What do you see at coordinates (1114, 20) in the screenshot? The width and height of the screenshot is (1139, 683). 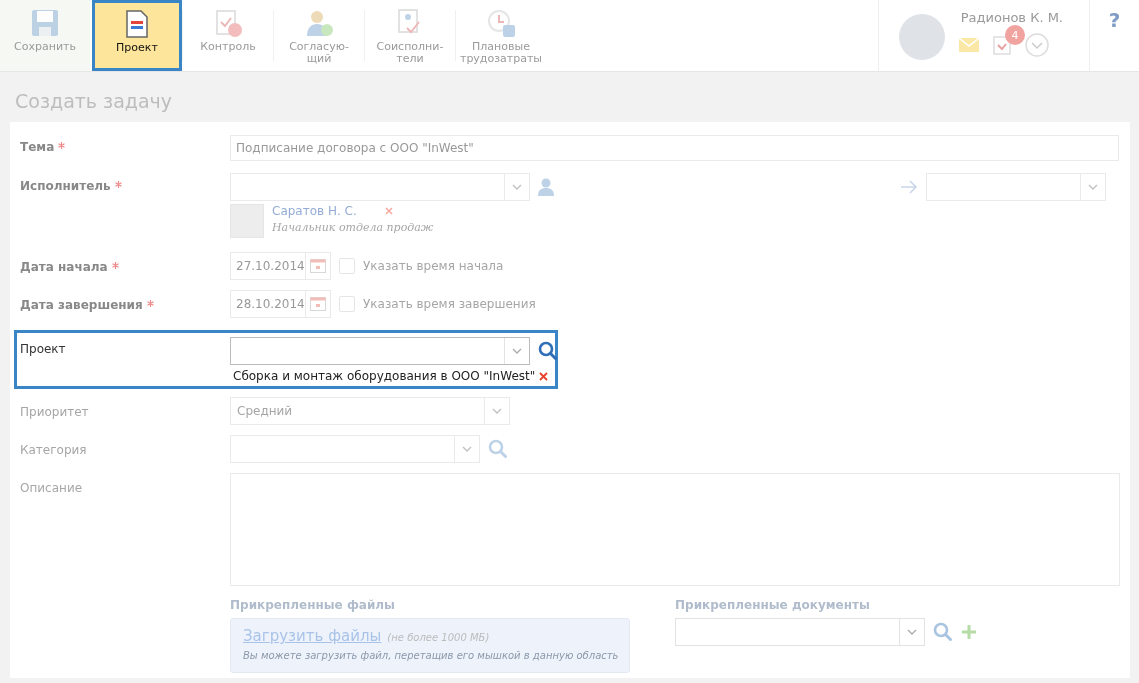 I see `help-button: ?` at bounding box center [1114, 20].